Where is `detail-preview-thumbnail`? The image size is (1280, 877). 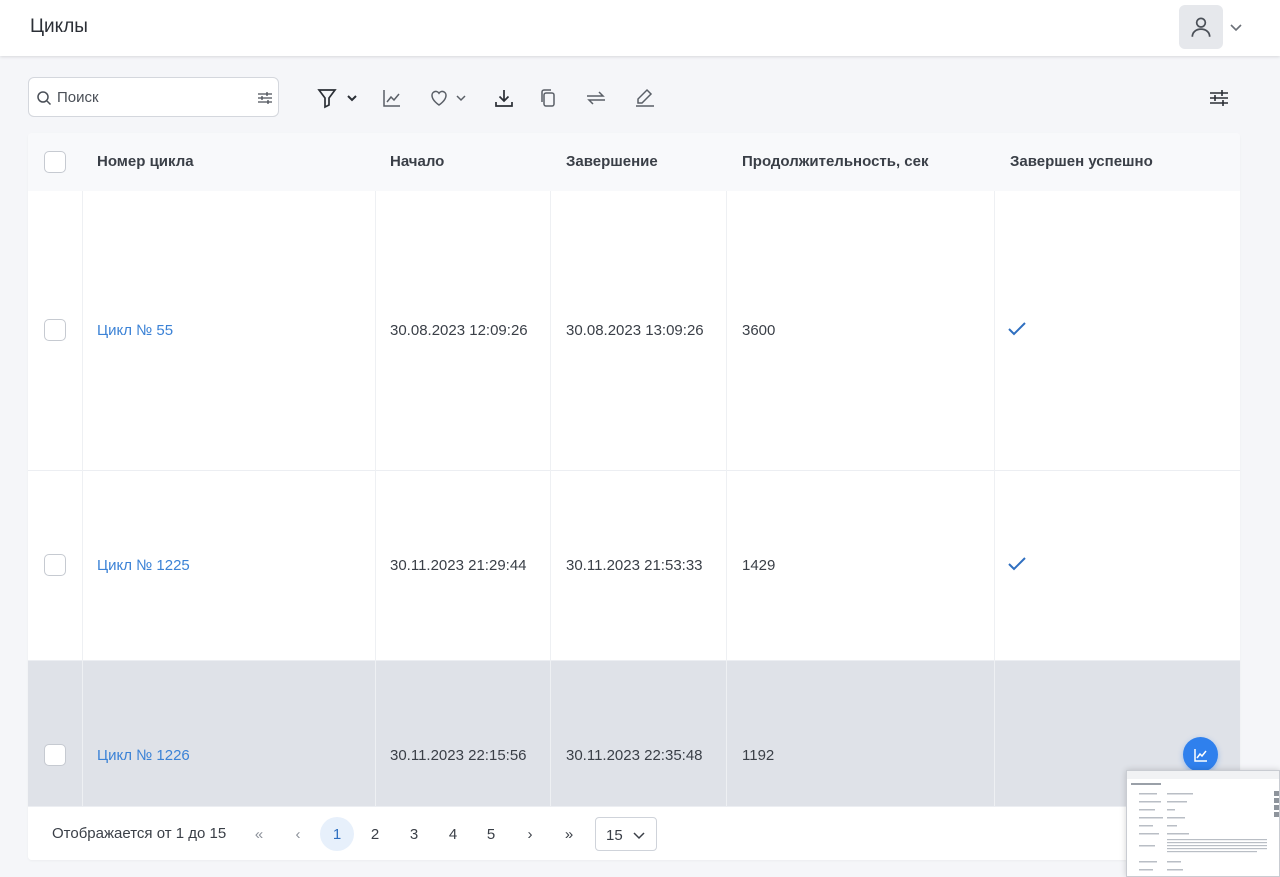
detail-preview-thumbnail is located at coordinates (1203, 823).